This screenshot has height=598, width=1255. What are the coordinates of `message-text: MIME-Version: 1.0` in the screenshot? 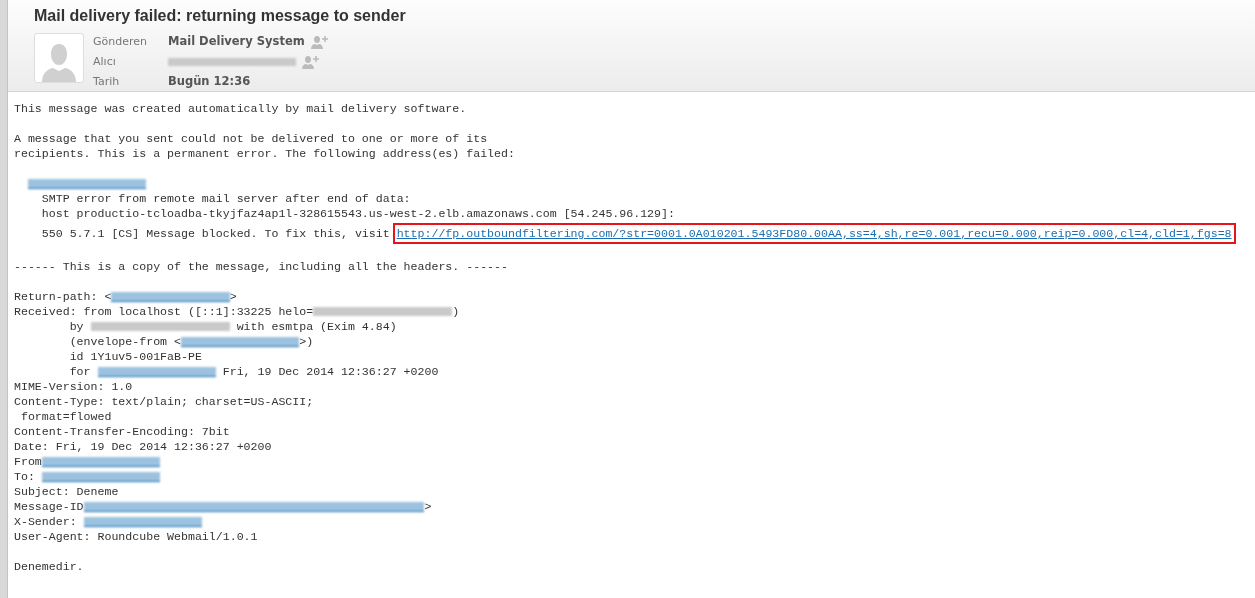 It's located at (73, 386).